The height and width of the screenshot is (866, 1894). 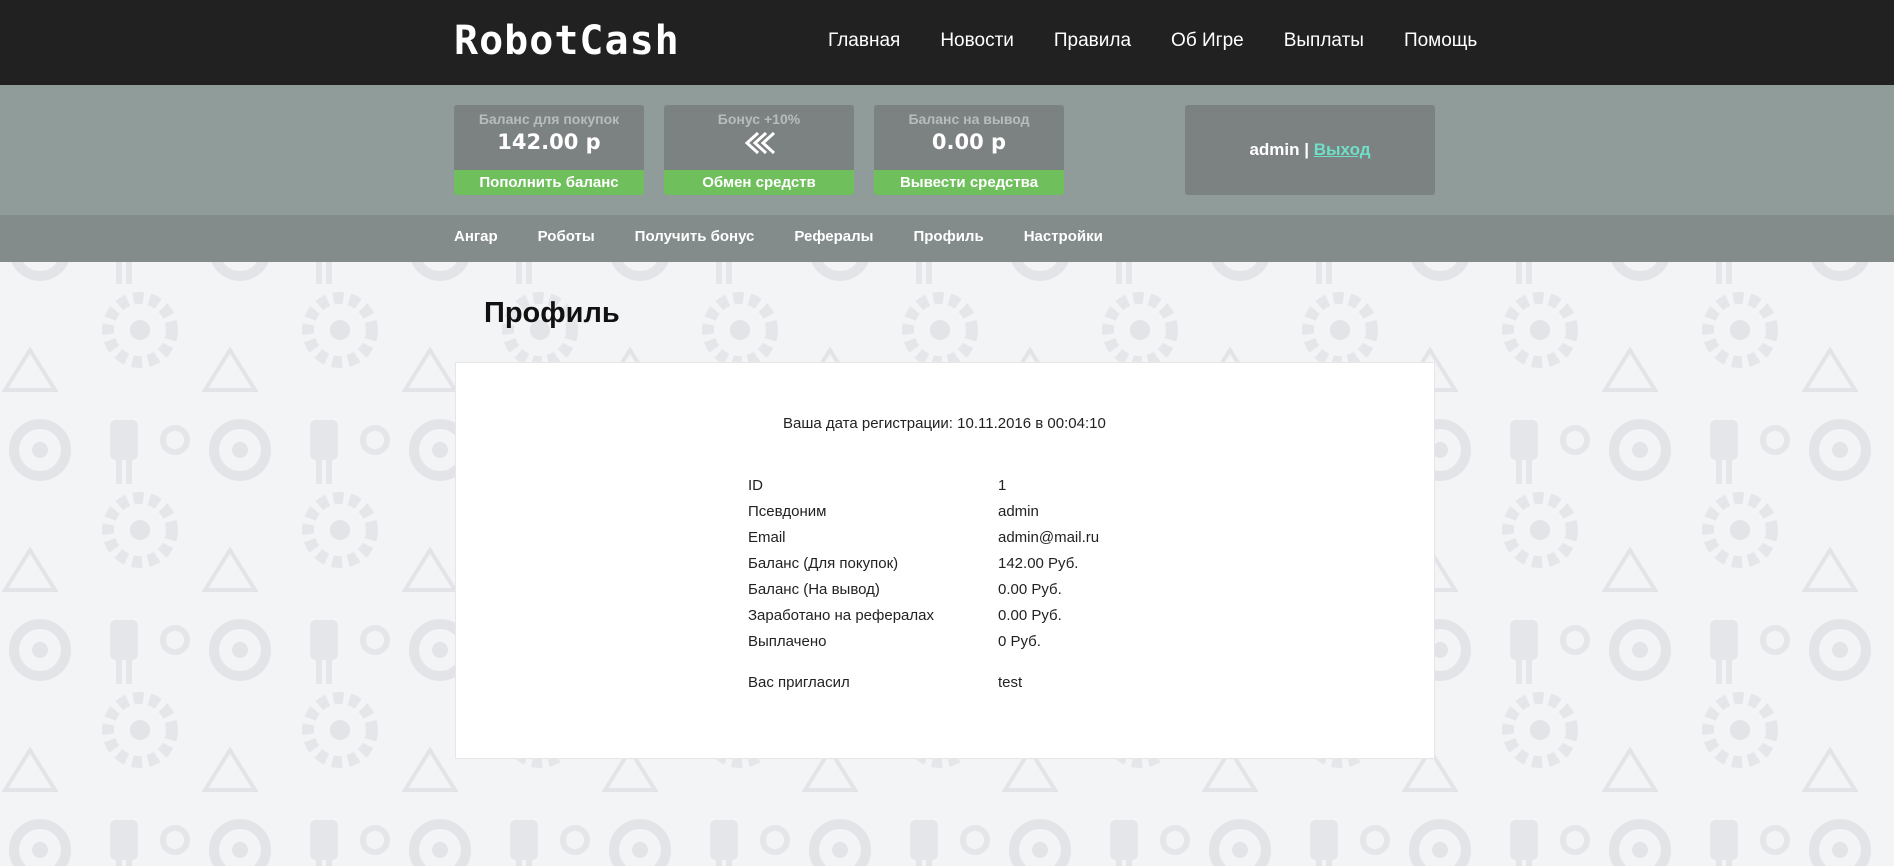 What do you see at coordinates (695, 236) in the screenshot?
I see `subnav-get-bonus: Получить бонус` at bounding box center [695, 236].